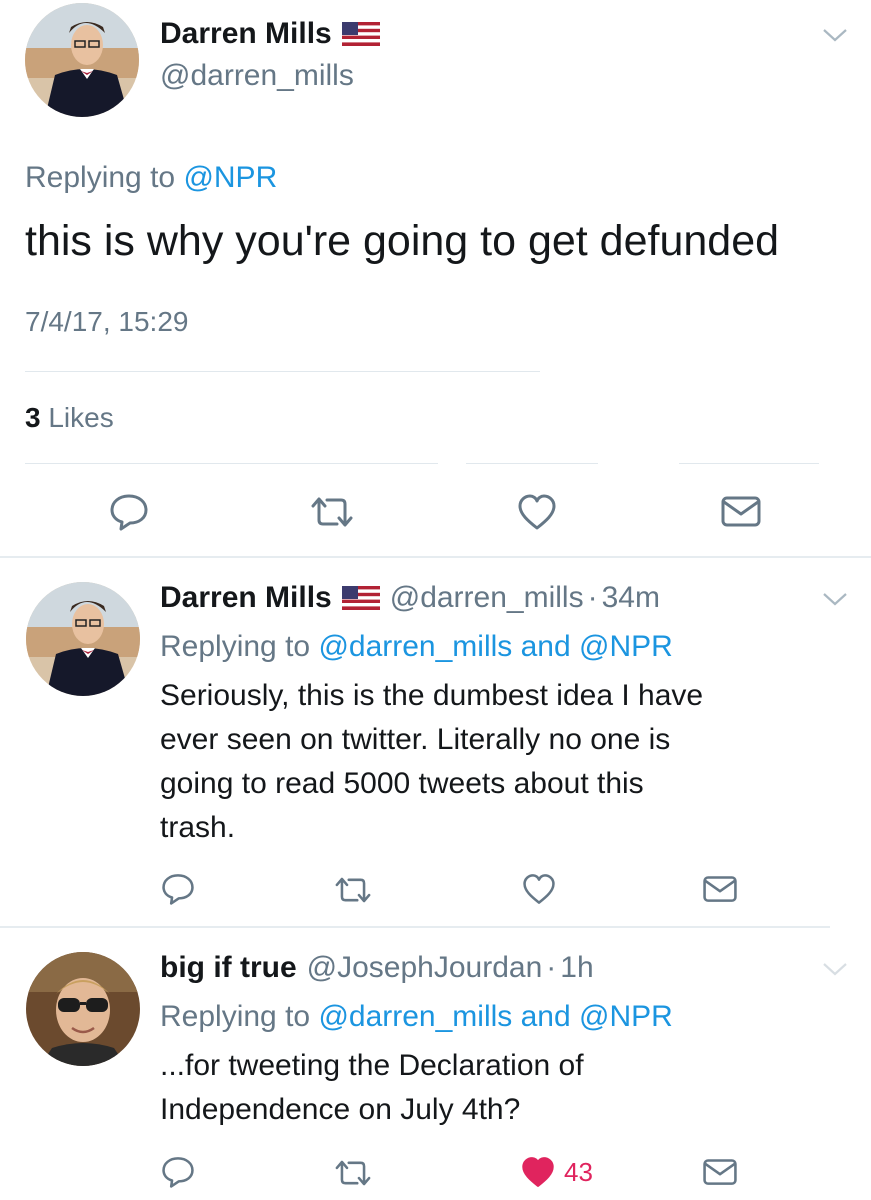  I want to click on reply-header: Darren Mills @darren_mills · 34m, so click(410, 598).